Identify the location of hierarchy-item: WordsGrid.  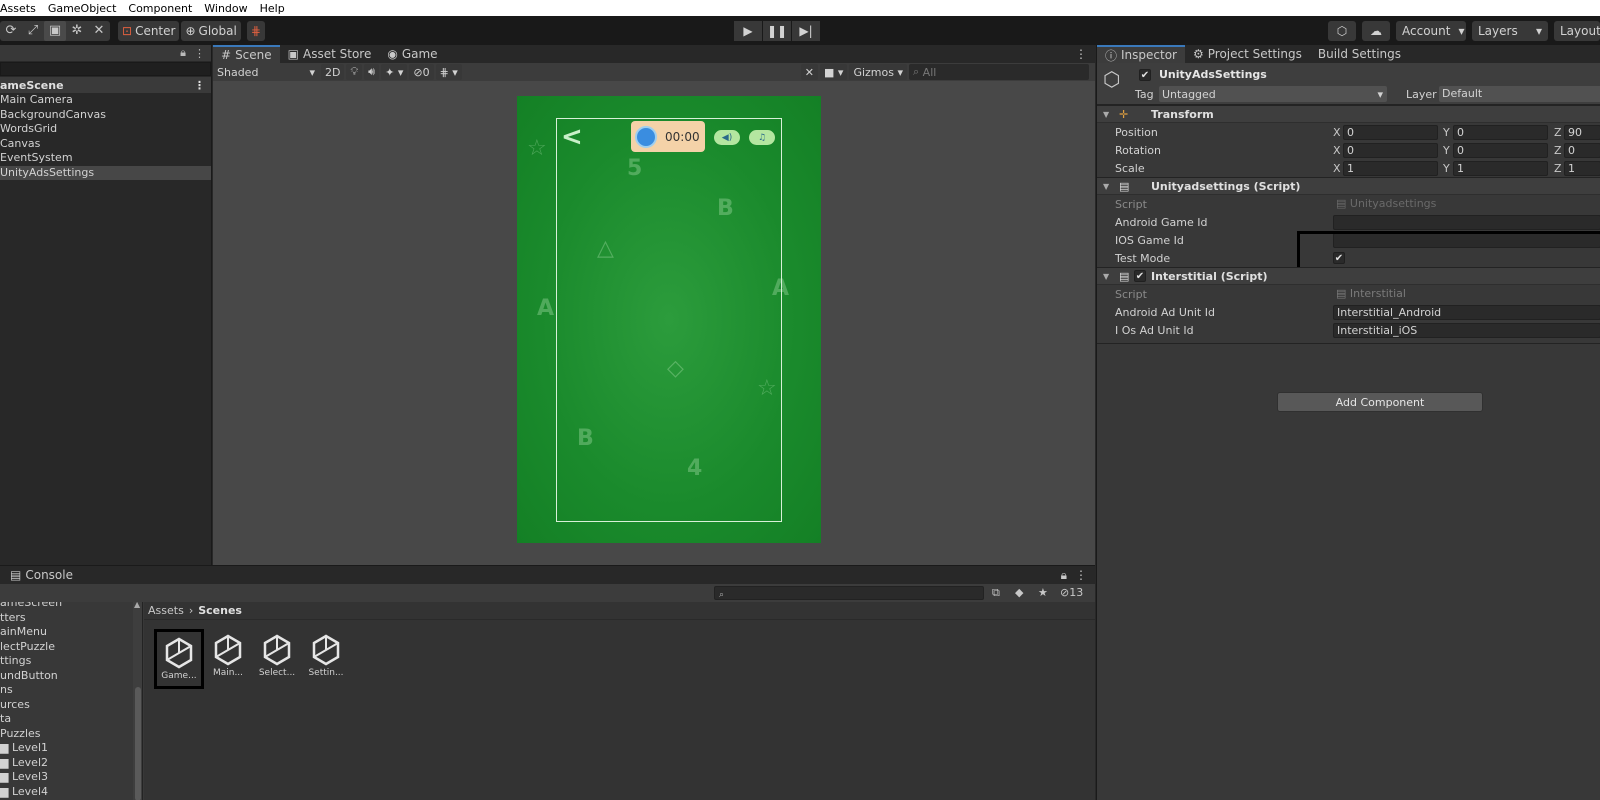
(105, 129).